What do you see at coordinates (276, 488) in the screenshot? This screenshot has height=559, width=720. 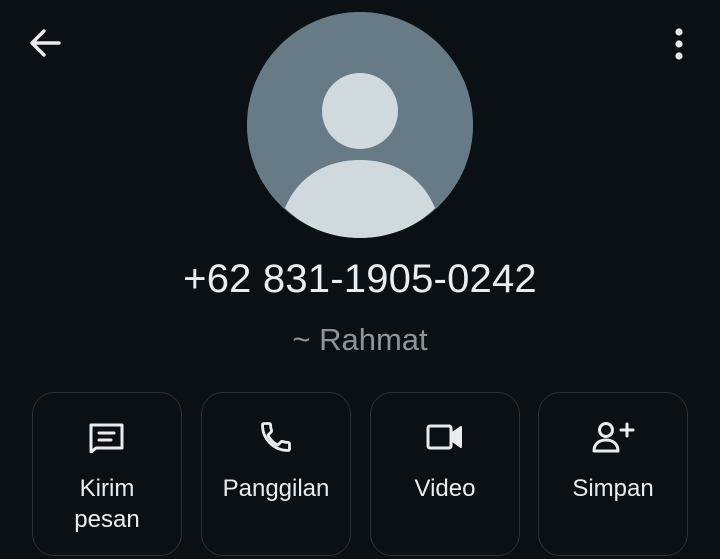 I see `voice-call-label: Panggilan` at bounding box center [276, 488].